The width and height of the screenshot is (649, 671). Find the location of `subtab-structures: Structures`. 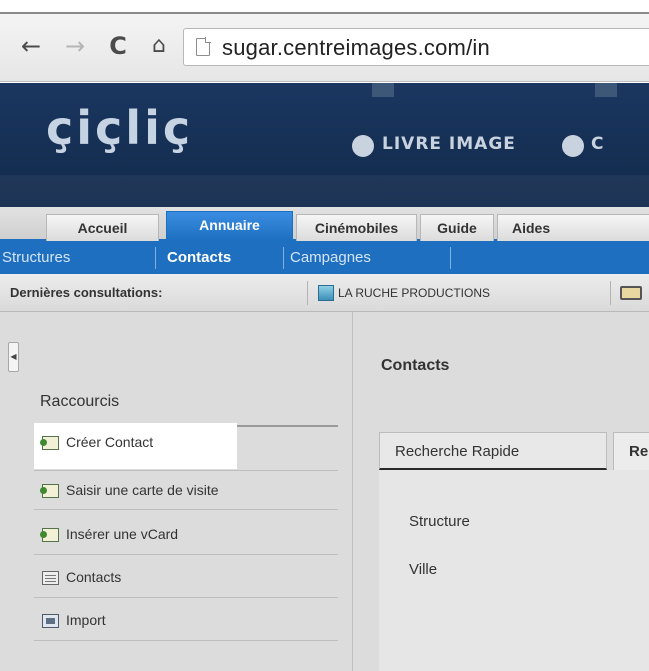

subtab-structures: Structures is located at coordinates (36, 257).